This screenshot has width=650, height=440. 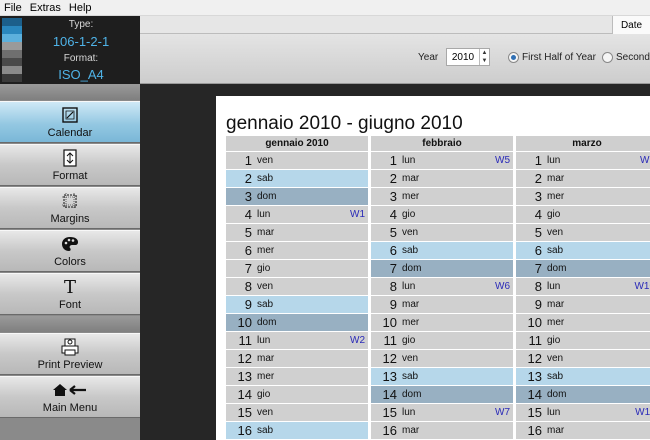 What do you see at coordinates (297, 395) in the screenshot?
I see `day-row: 14 gio` at bounding box center [297, 395].